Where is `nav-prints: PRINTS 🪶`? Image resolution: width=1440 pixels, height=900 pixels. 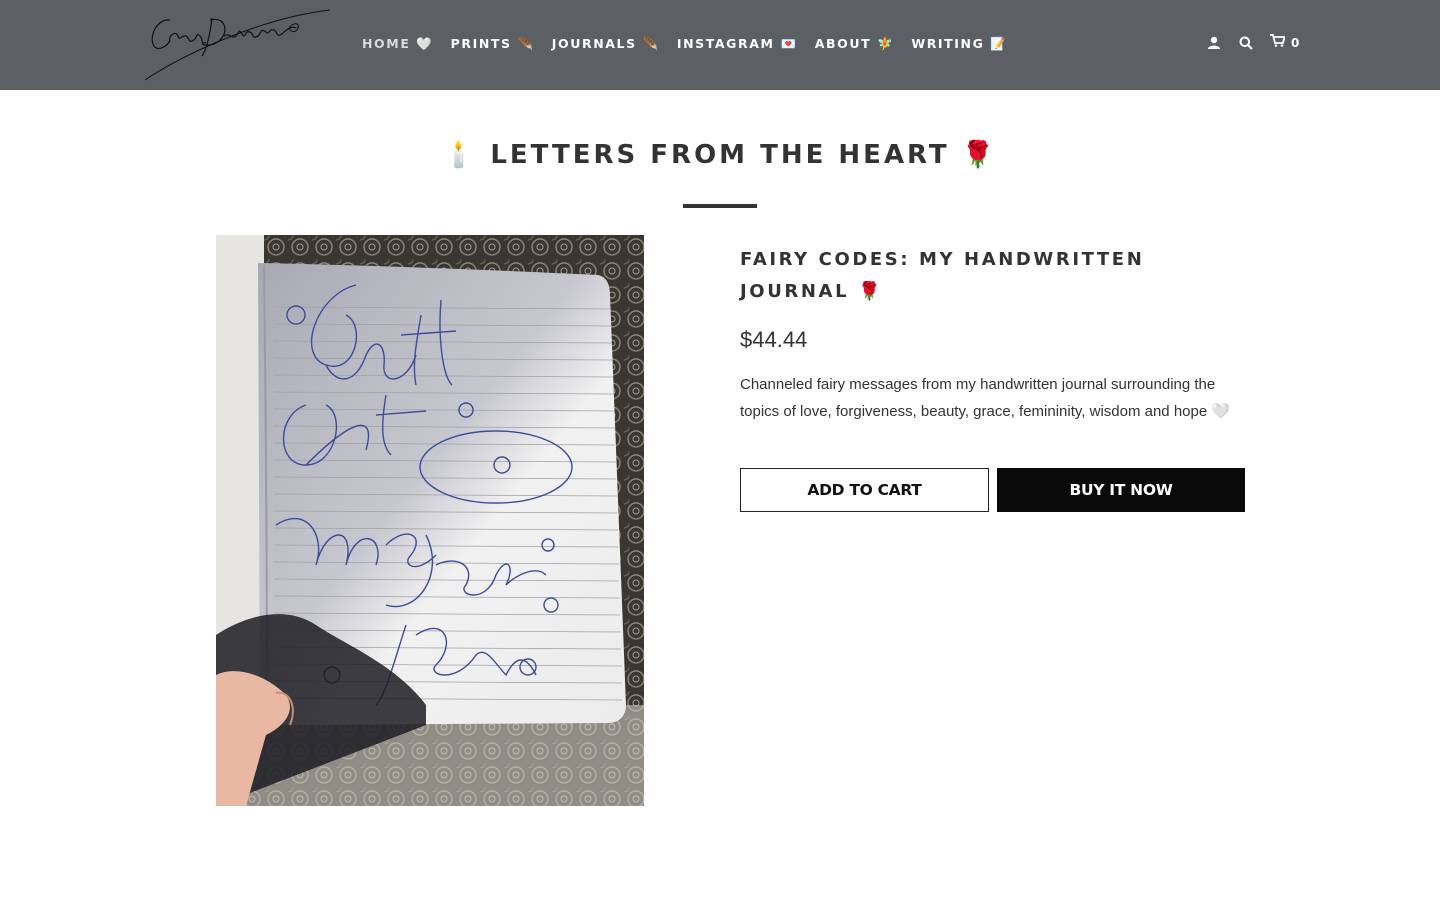 nav-prints: PRINTS 🪶 is located at coordinates (493, 44).